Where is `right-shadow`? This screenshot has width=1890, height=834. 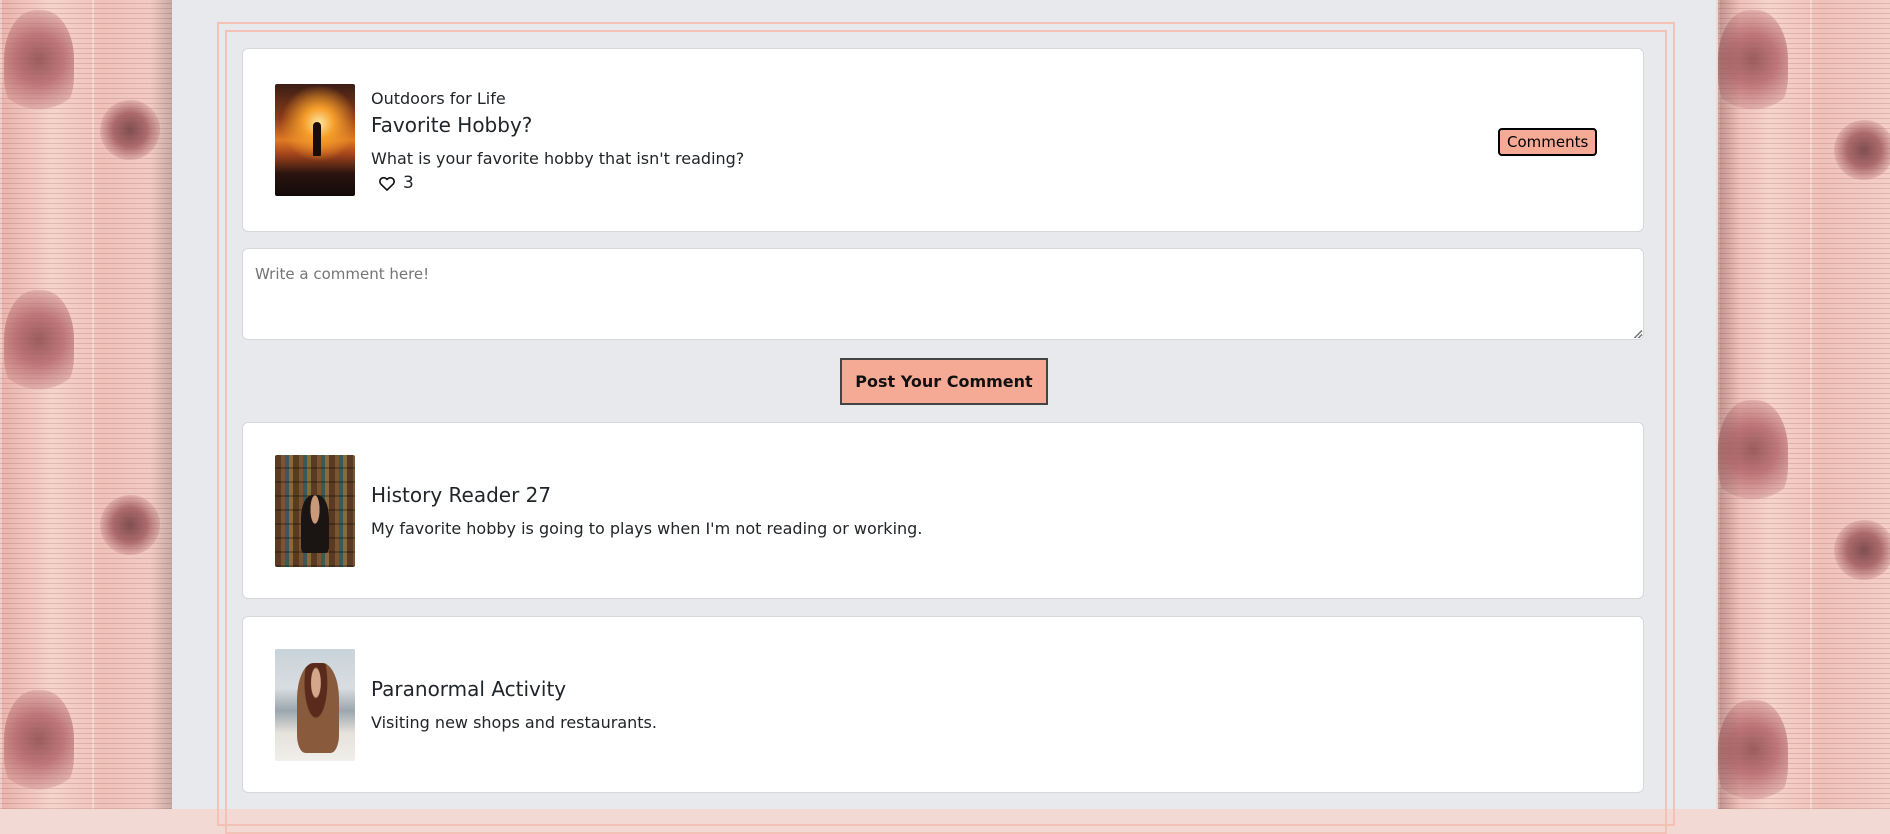
right-shadow is located at coordinates (1729, 404).